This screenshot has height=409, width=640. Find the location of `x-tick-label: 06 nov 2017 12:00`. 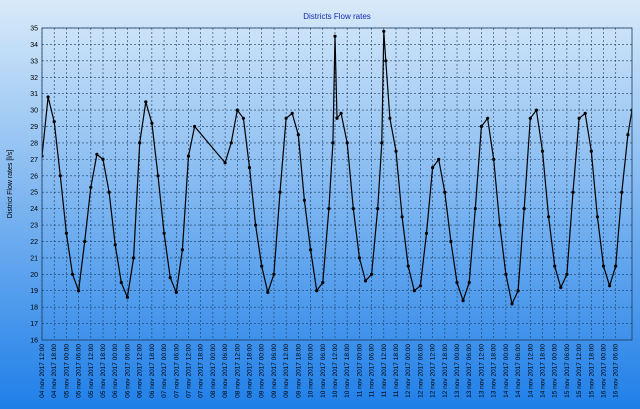

x-tick-label: 06 nov 2017 12:00 is located at coordinates (140, 371).